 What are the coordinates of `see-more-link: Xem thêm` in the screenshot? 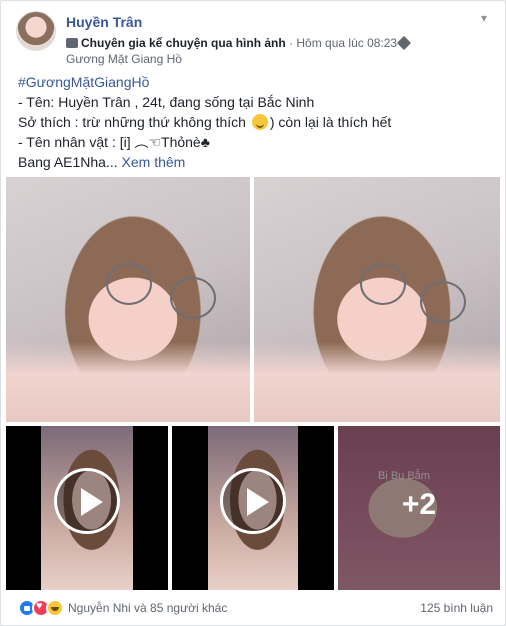 It's located at (154, 162).